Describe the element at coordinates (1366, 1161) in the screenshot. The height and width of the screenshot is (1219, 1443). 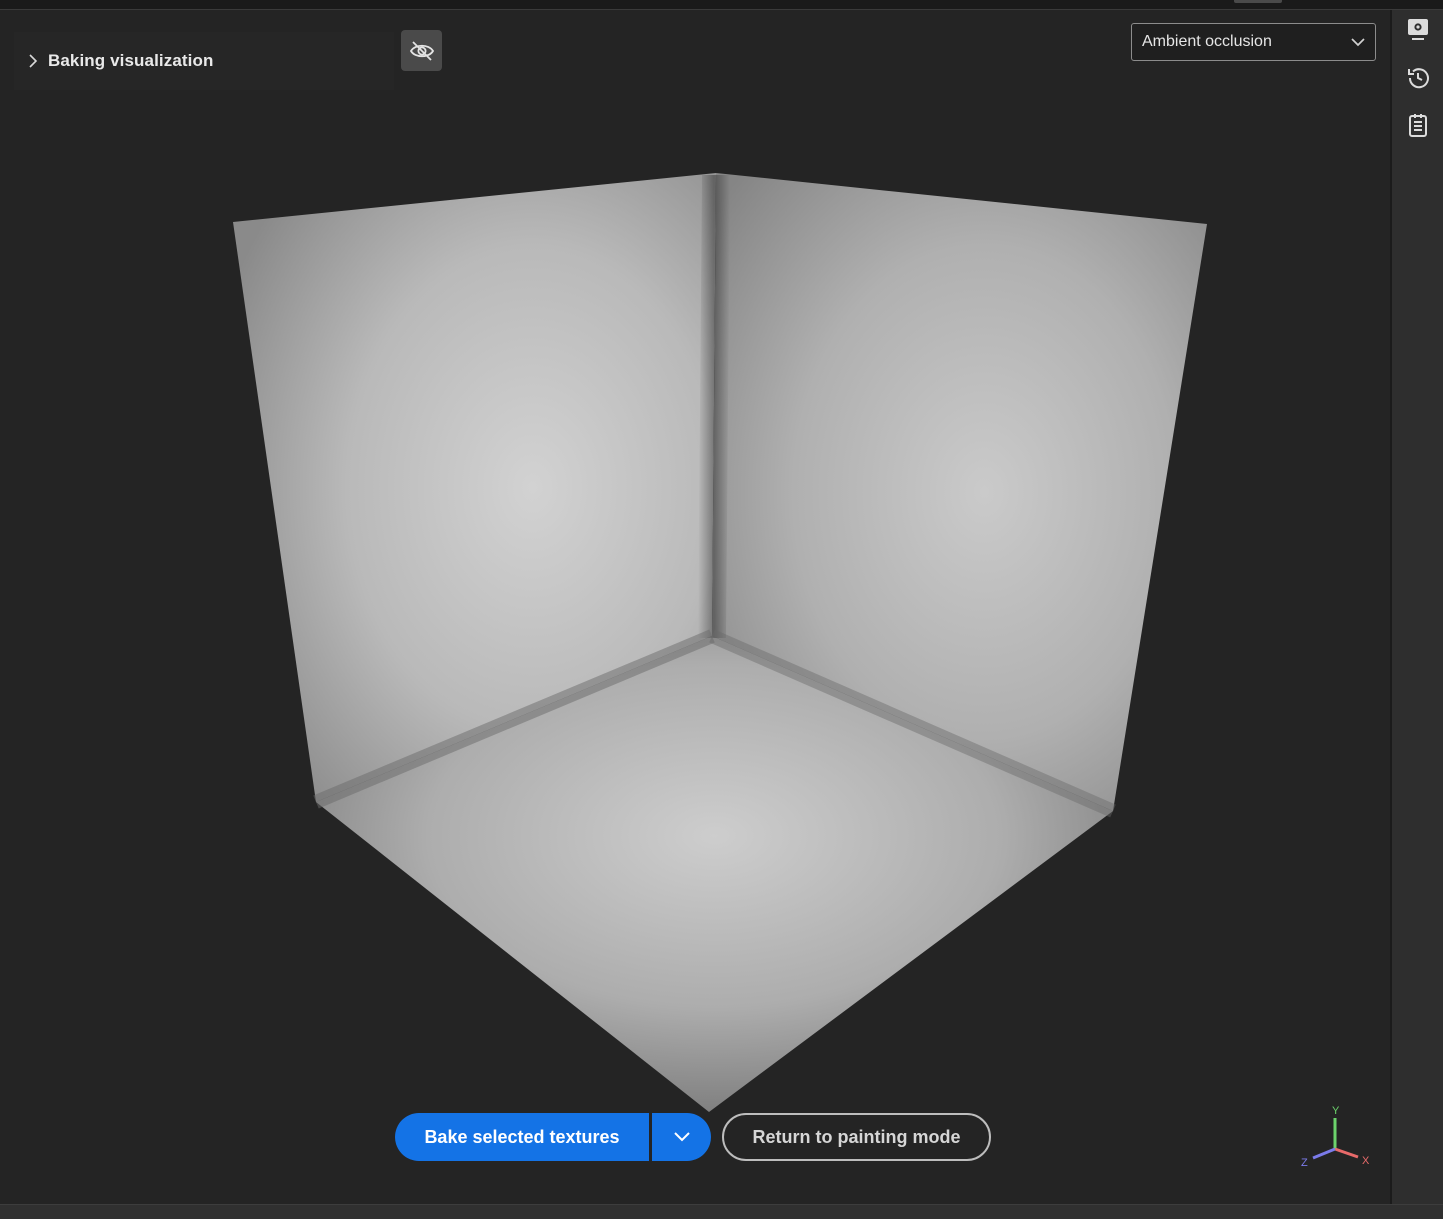
I see `gizmo-x-label: X` at that location.